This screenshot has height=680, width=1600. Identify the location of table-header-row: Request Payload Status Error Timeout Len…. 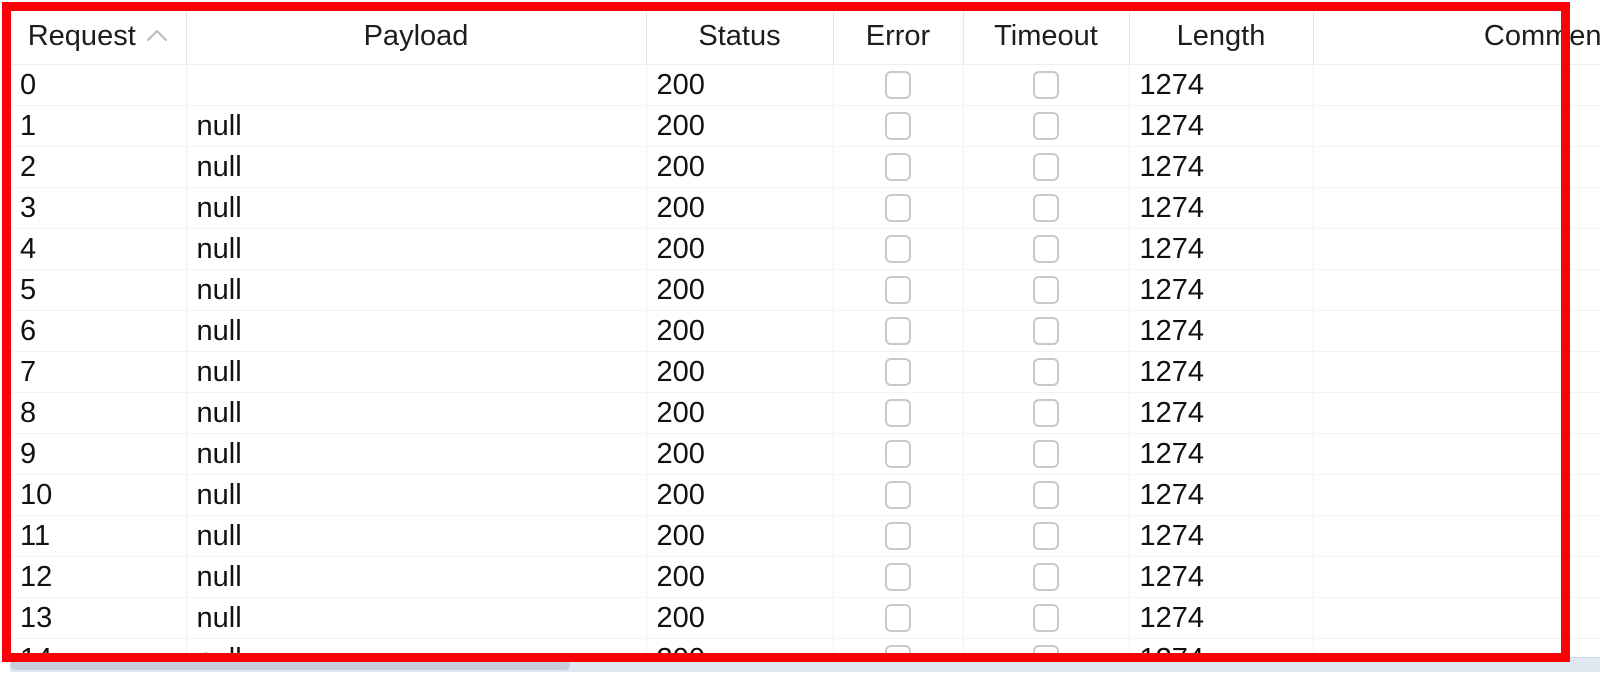
(805, 37).